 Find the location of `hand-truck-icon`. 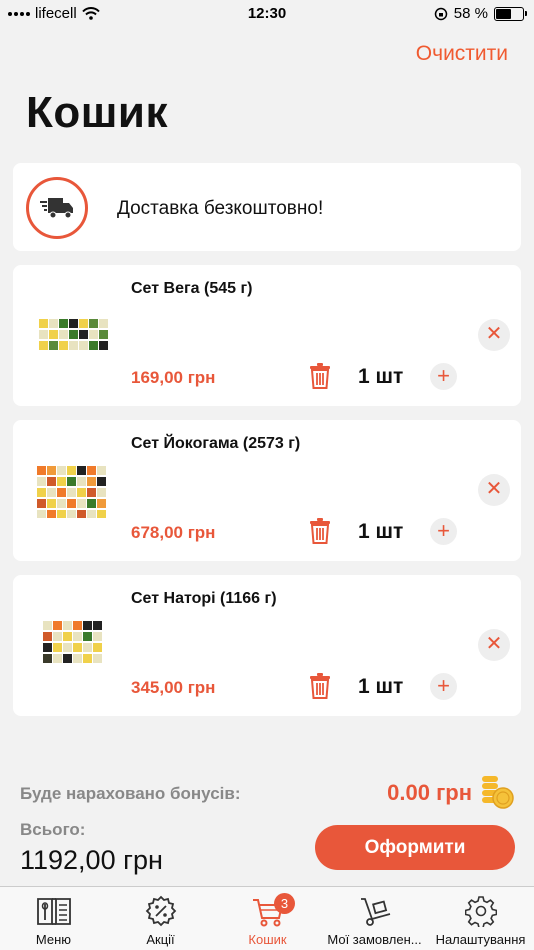

hand-truck-icon is located at coordinates (375, 912).